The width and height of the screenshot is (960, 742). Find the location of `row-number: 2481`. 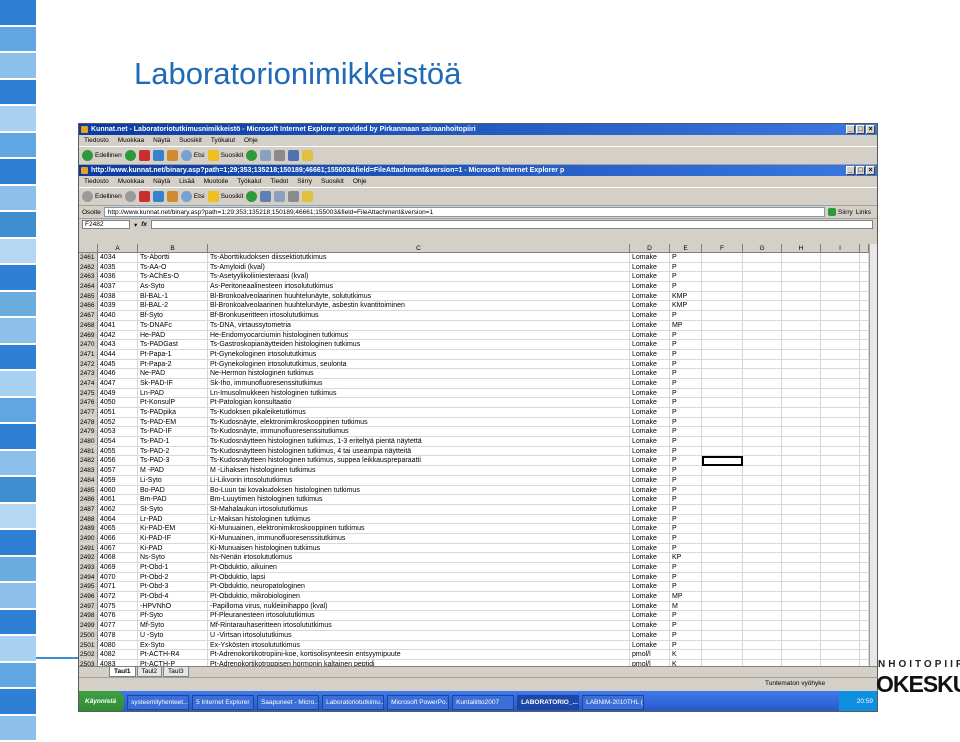

row-number: 2481 is located at coordinates (88, 451).